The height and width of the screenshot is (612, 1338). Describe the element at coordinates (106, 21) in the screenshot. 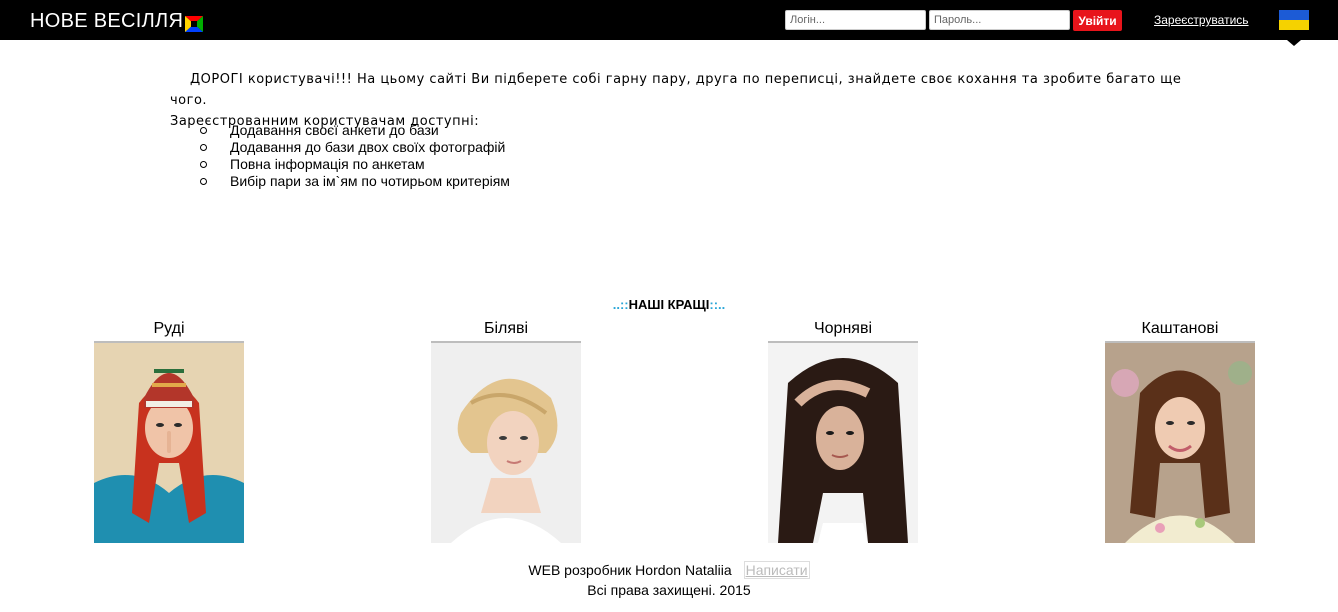

I see `site-title: НОВЕ ВЕСІЛЛЯ` at that location.